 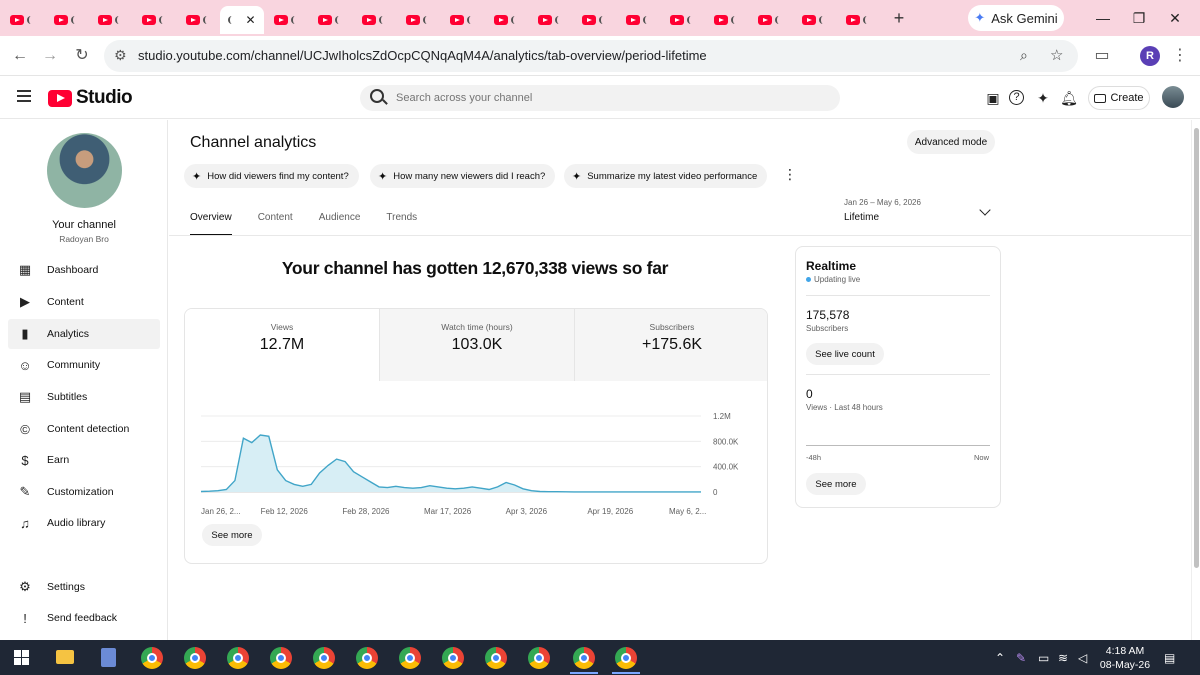 What do you see at coordinates (606, 98) in the screenshot?
I see `search-input` at bounding box center [606, 98].